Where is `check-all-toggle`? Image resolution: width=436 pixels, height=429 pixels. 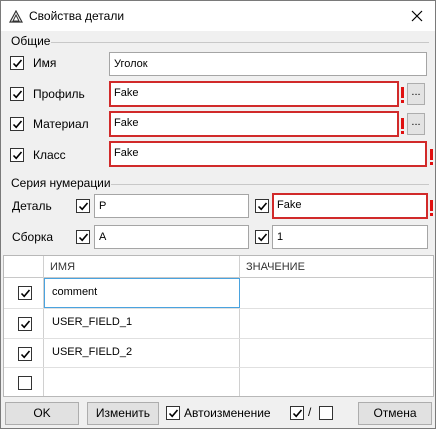
check-all-toggle is located at coordinates (297, 413).